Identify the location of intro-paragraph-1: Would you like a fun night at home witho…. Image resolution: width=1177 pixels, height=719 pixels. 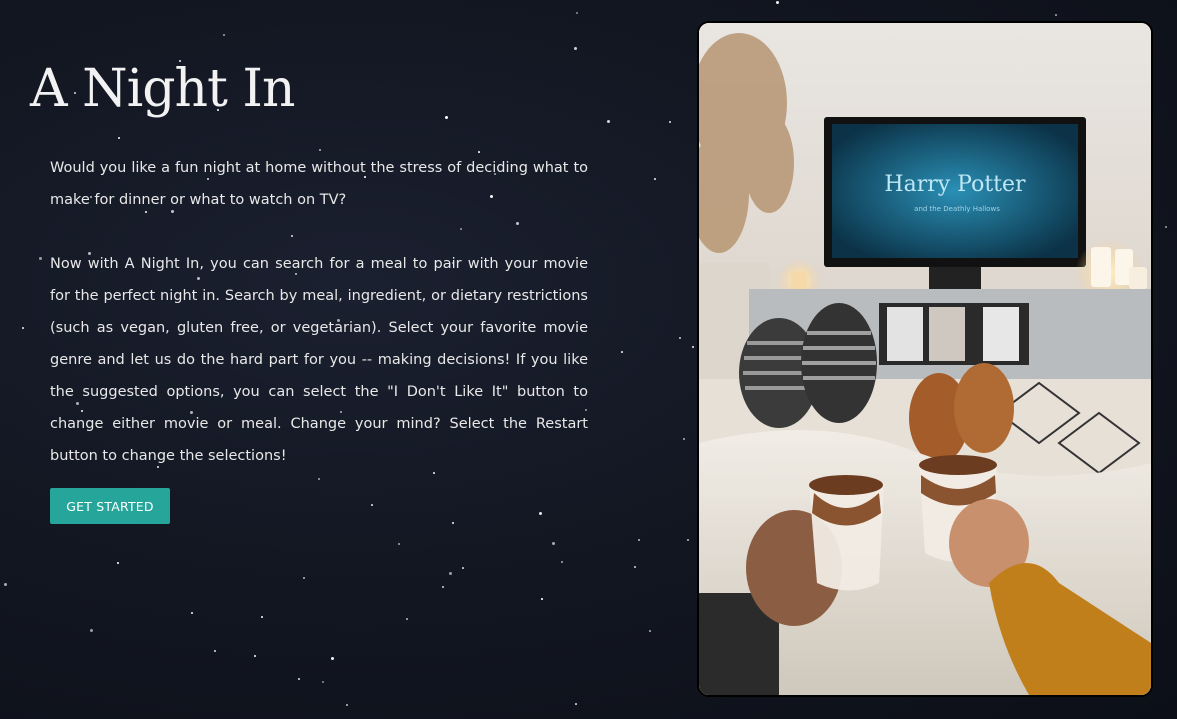
(319, 184).